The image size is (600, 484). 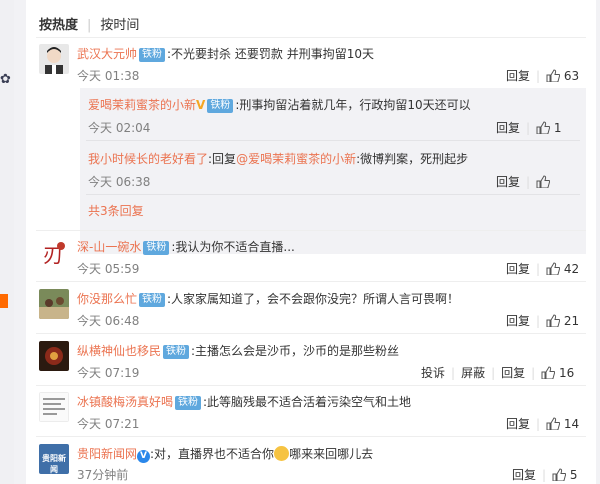 What do you see at coordinates (562, 76) in the screenshot?
I see `like-button: 63` at bounding box center [562, 76].